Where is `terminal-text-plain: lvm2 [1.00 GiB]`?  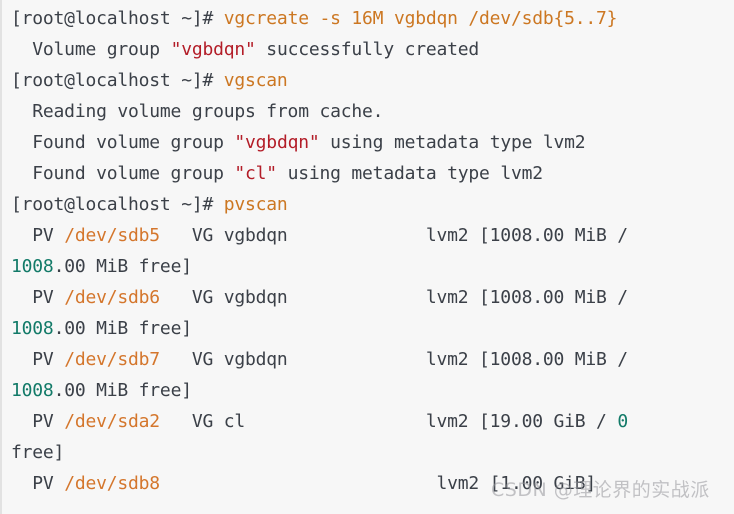 terminal-text-plain: lvm2 [1.00 GiB] is located at coordinates (378, 483).